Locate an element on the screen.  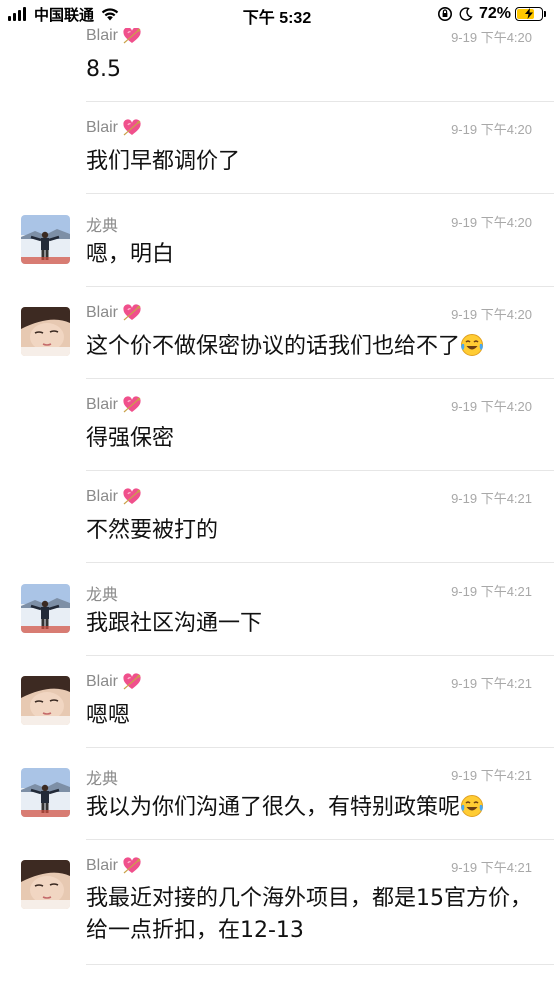
message-row: Blair 9-19 下午4:21 嗯嗯 is located at coordinates (277, 714).